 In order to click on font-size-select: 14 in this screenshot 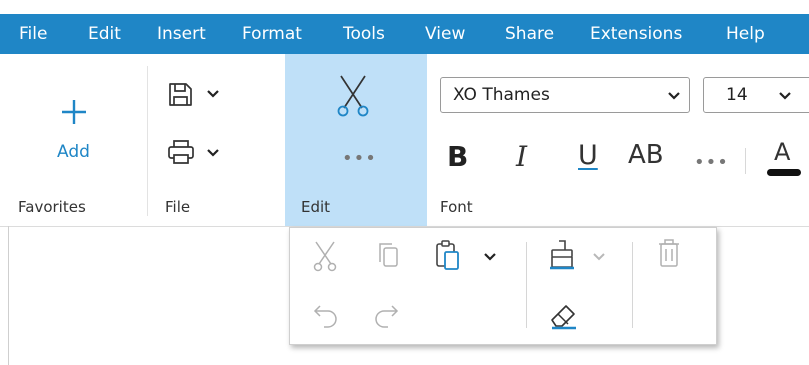, I will do `click(756, 95)`.